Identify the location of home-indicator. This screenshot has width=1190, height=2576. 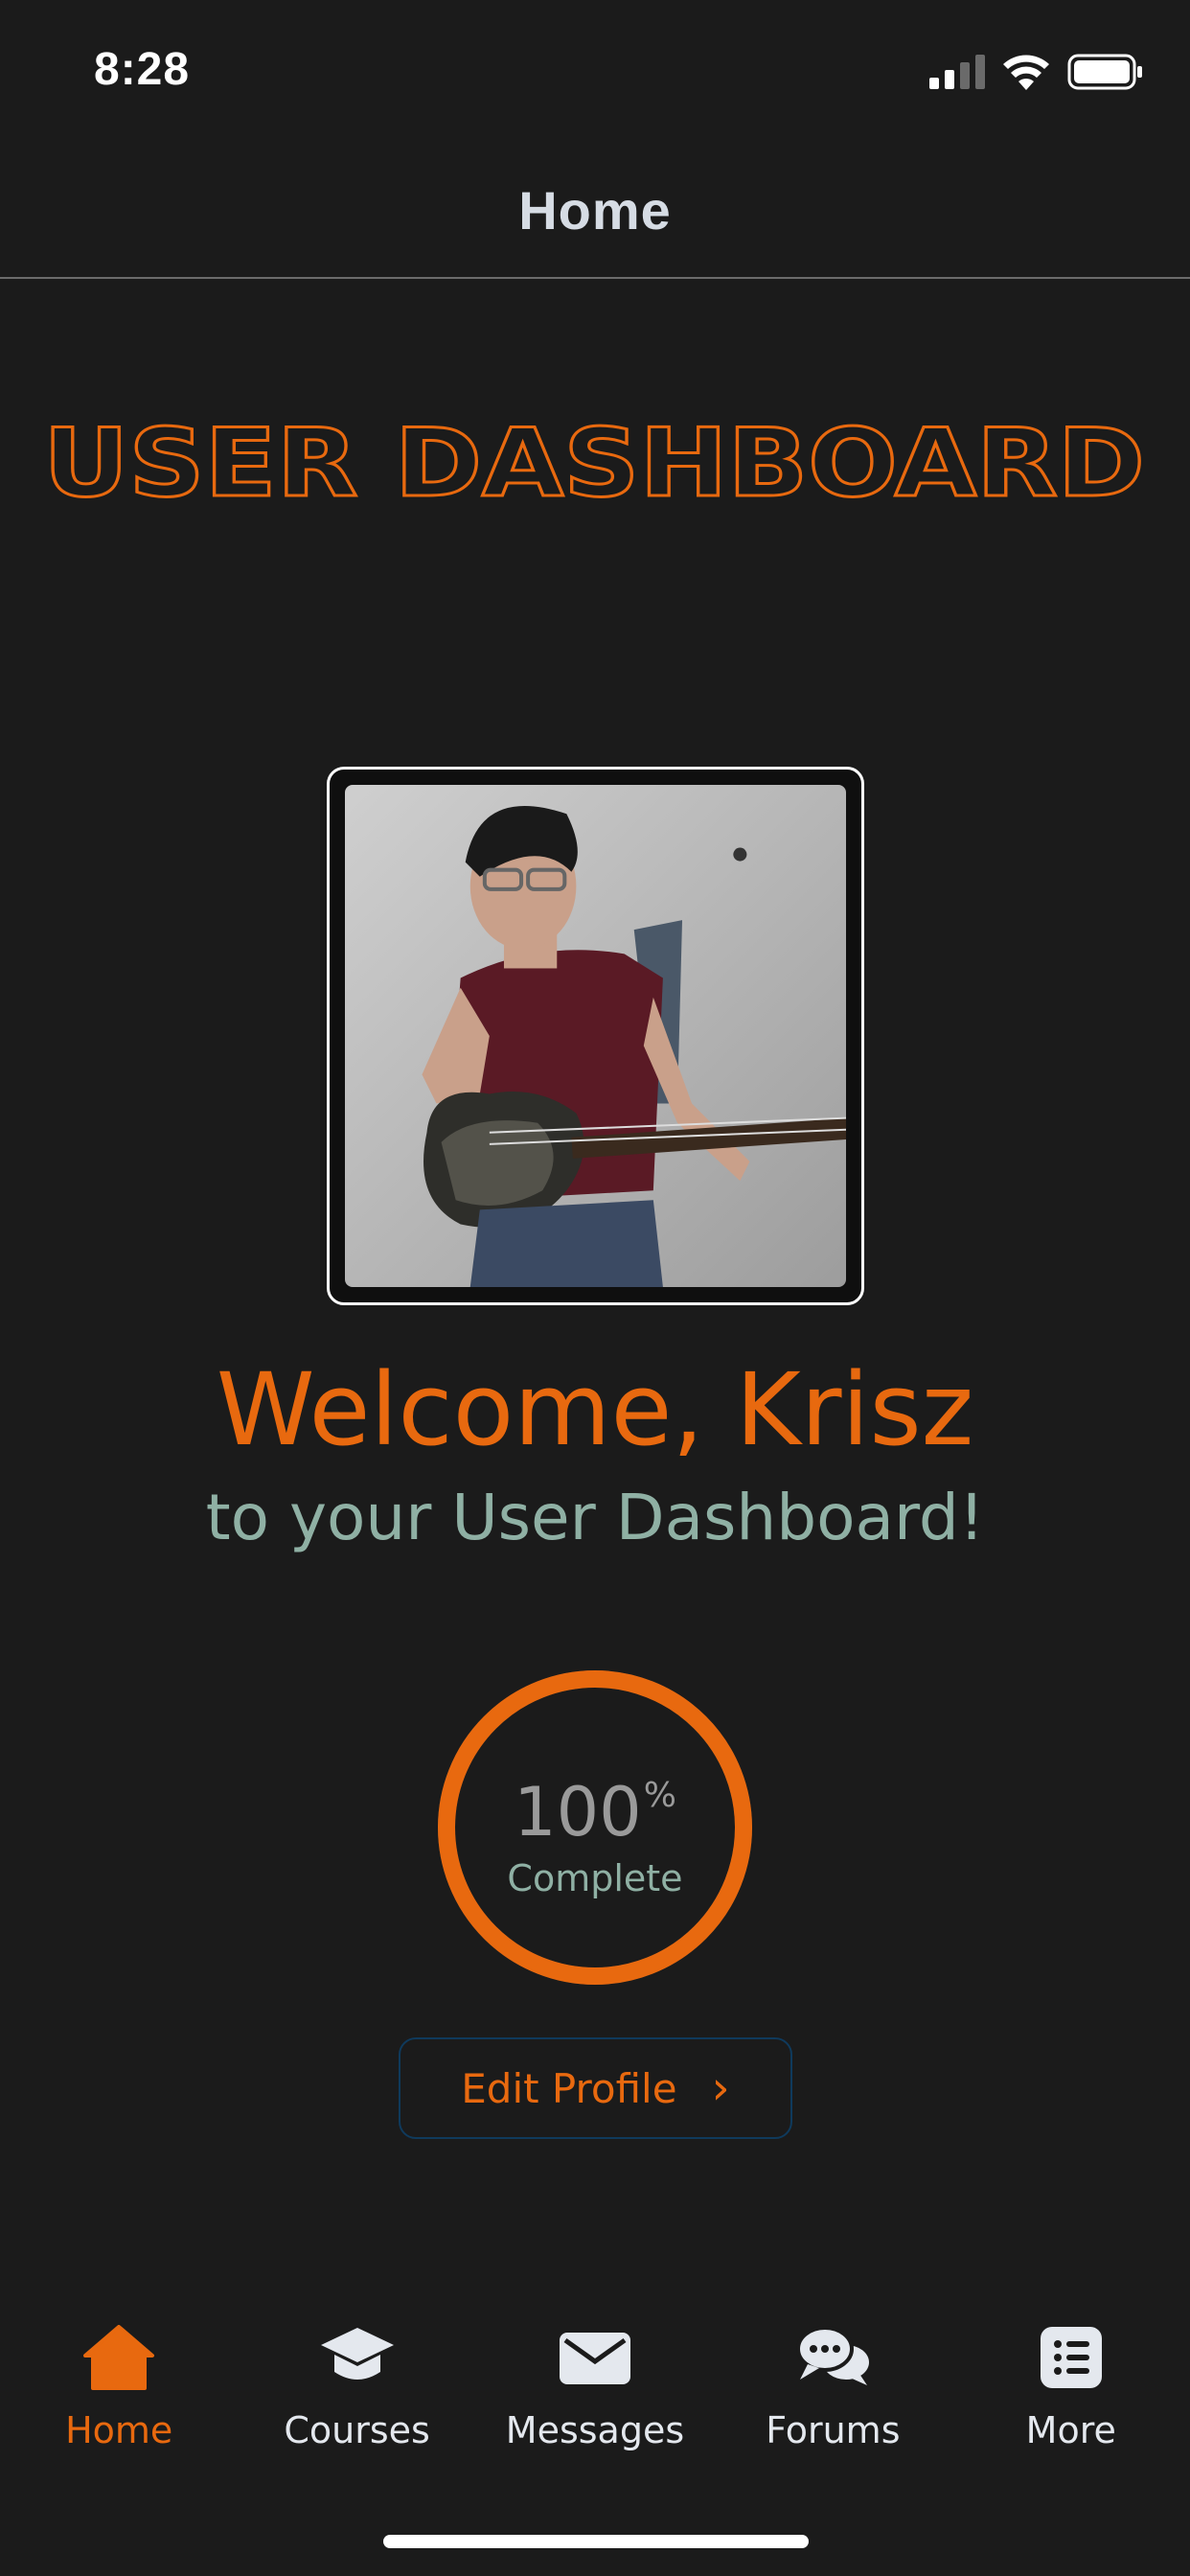
(596, 2541).